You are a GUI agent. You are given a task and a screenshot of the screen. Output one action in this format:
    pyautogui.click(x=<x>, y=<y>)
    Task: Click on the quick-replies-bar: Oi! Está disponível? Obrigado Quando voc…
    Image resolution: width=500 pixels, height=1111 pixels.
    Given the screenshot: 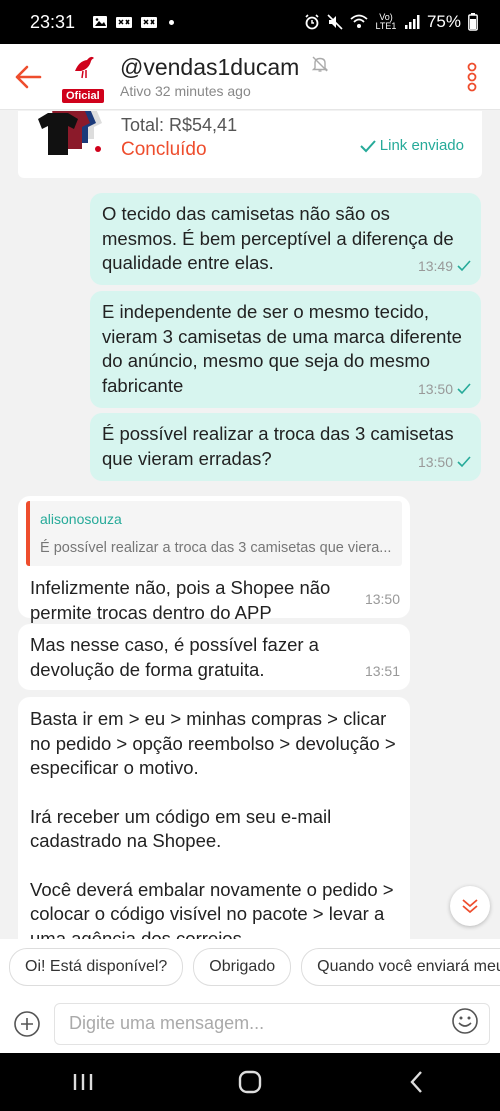 What is the action you would take?
    pyautogui.click(x=250, y=966)
    